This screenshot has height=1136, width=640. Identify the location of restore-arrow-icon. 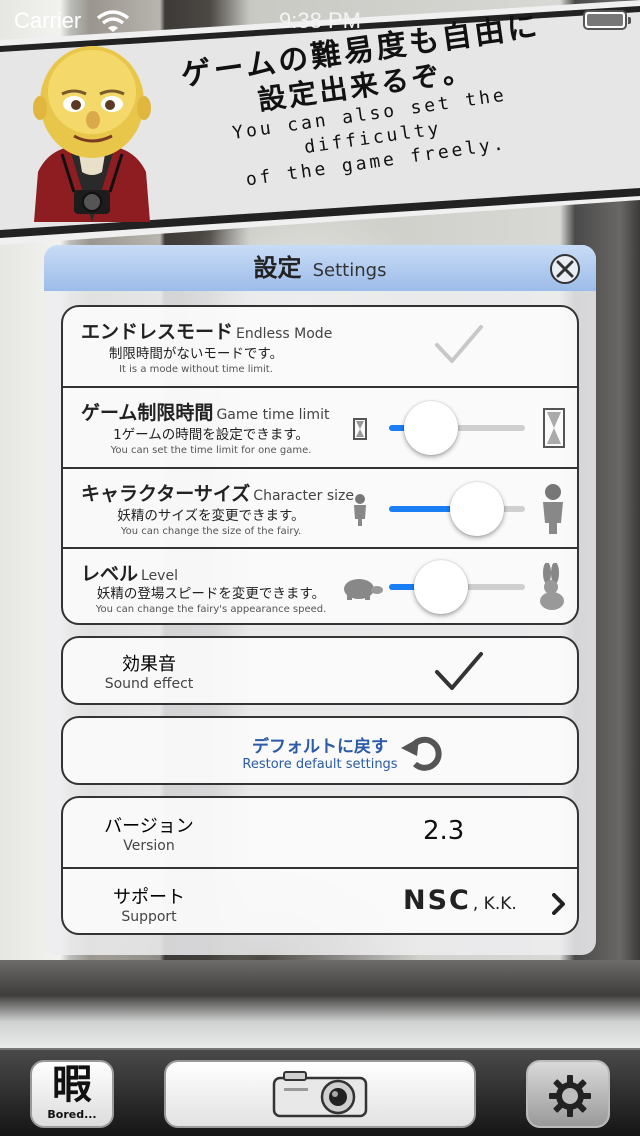
(421, 753).